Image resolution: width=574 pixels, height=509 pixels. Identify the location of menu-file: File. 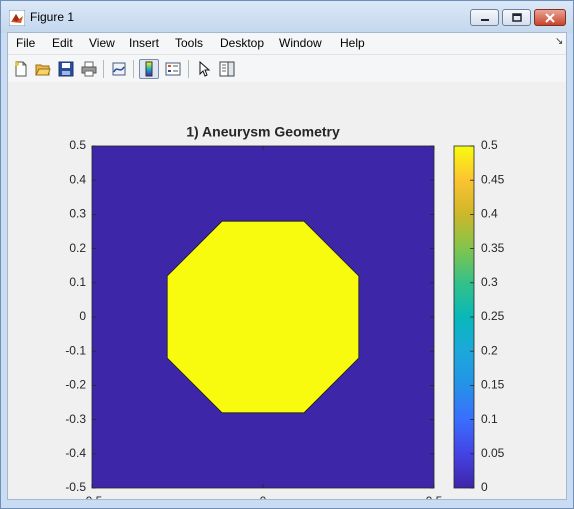
(25, 43).